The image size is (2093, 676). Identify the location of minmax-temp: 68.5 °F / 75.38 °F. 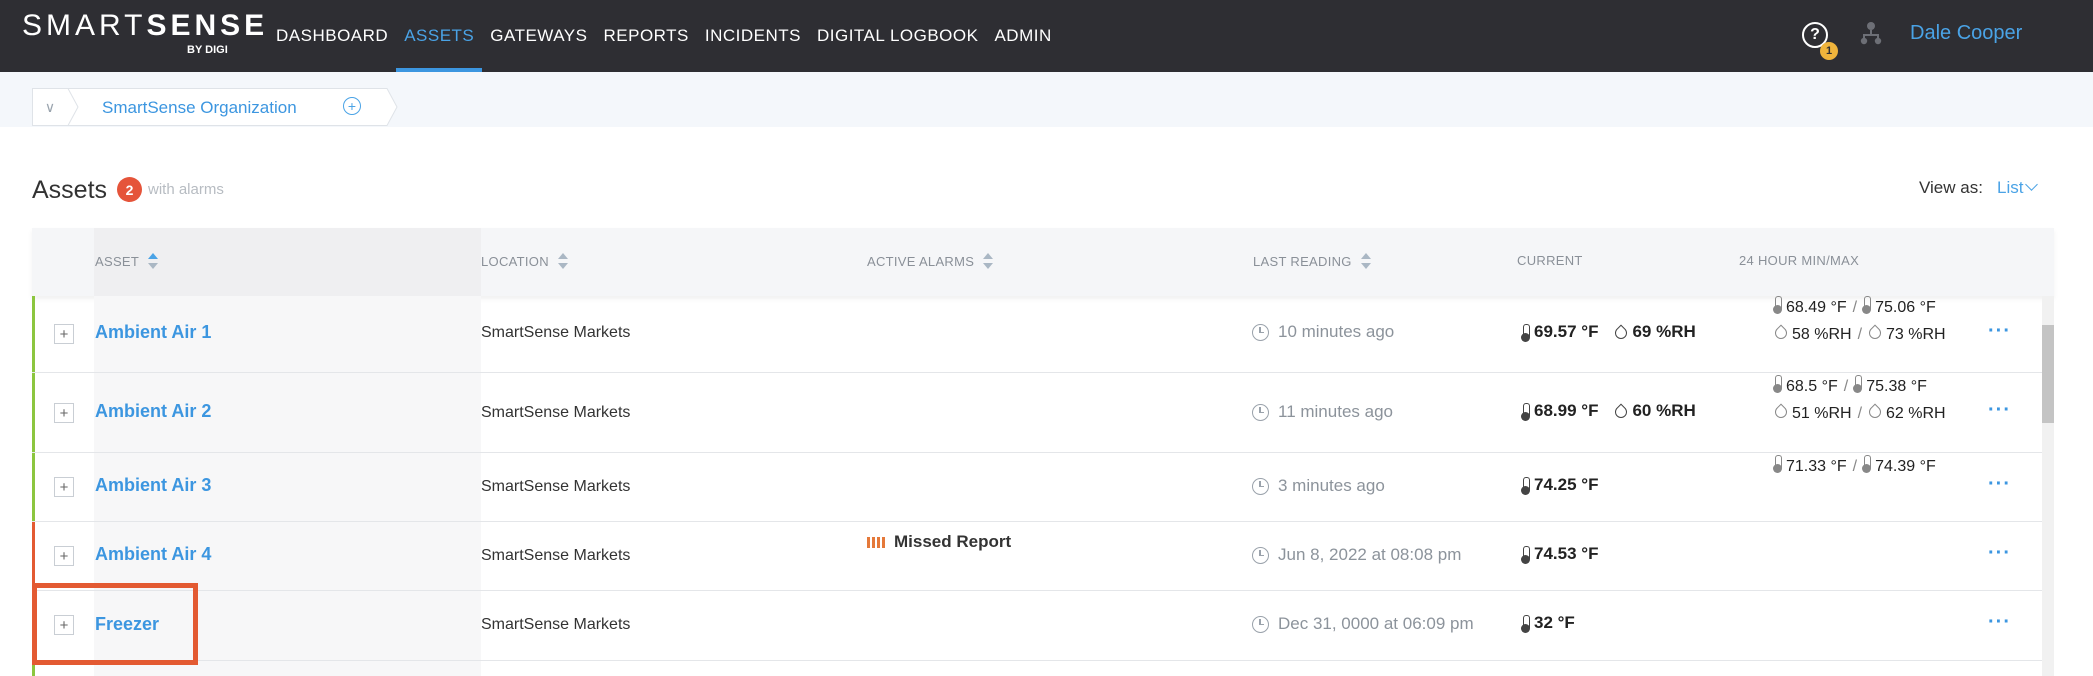
(1859, 386).